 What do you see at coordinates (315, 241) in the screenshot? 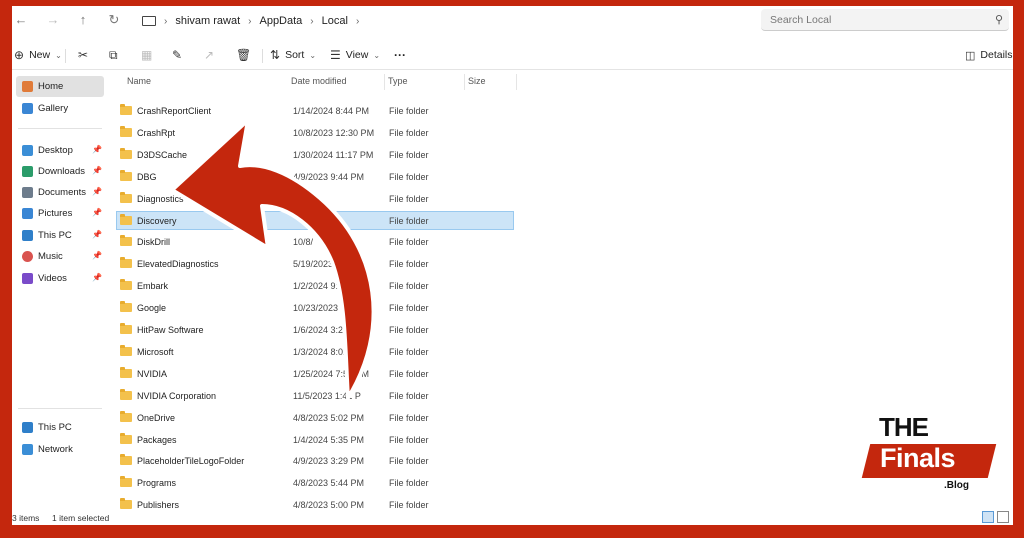
I see `table-row: DiskDrill 10/8/File folder` at bounding box center [315, 241].